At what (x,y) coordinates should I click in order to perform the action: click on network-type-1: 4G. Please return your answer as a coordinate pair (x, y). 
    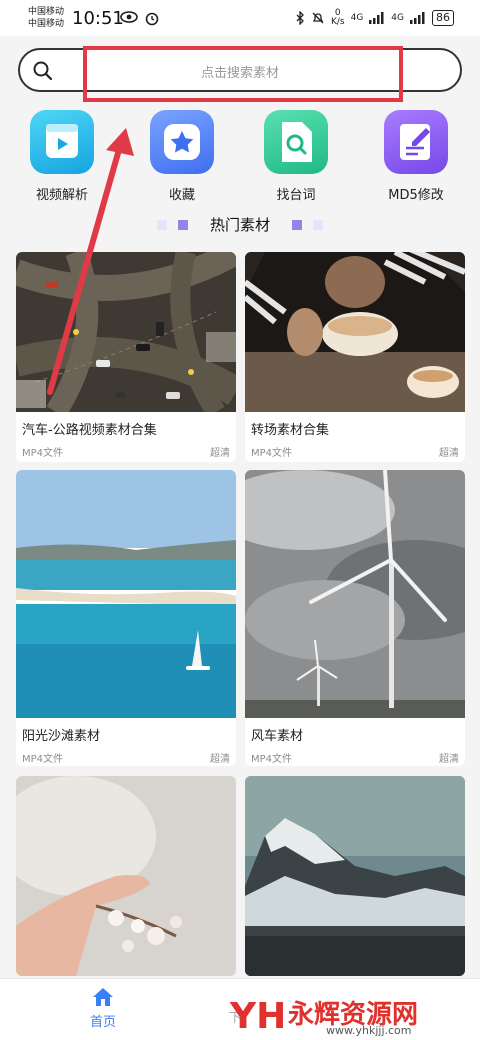
    Looking at the image, I should click on (357, 18).